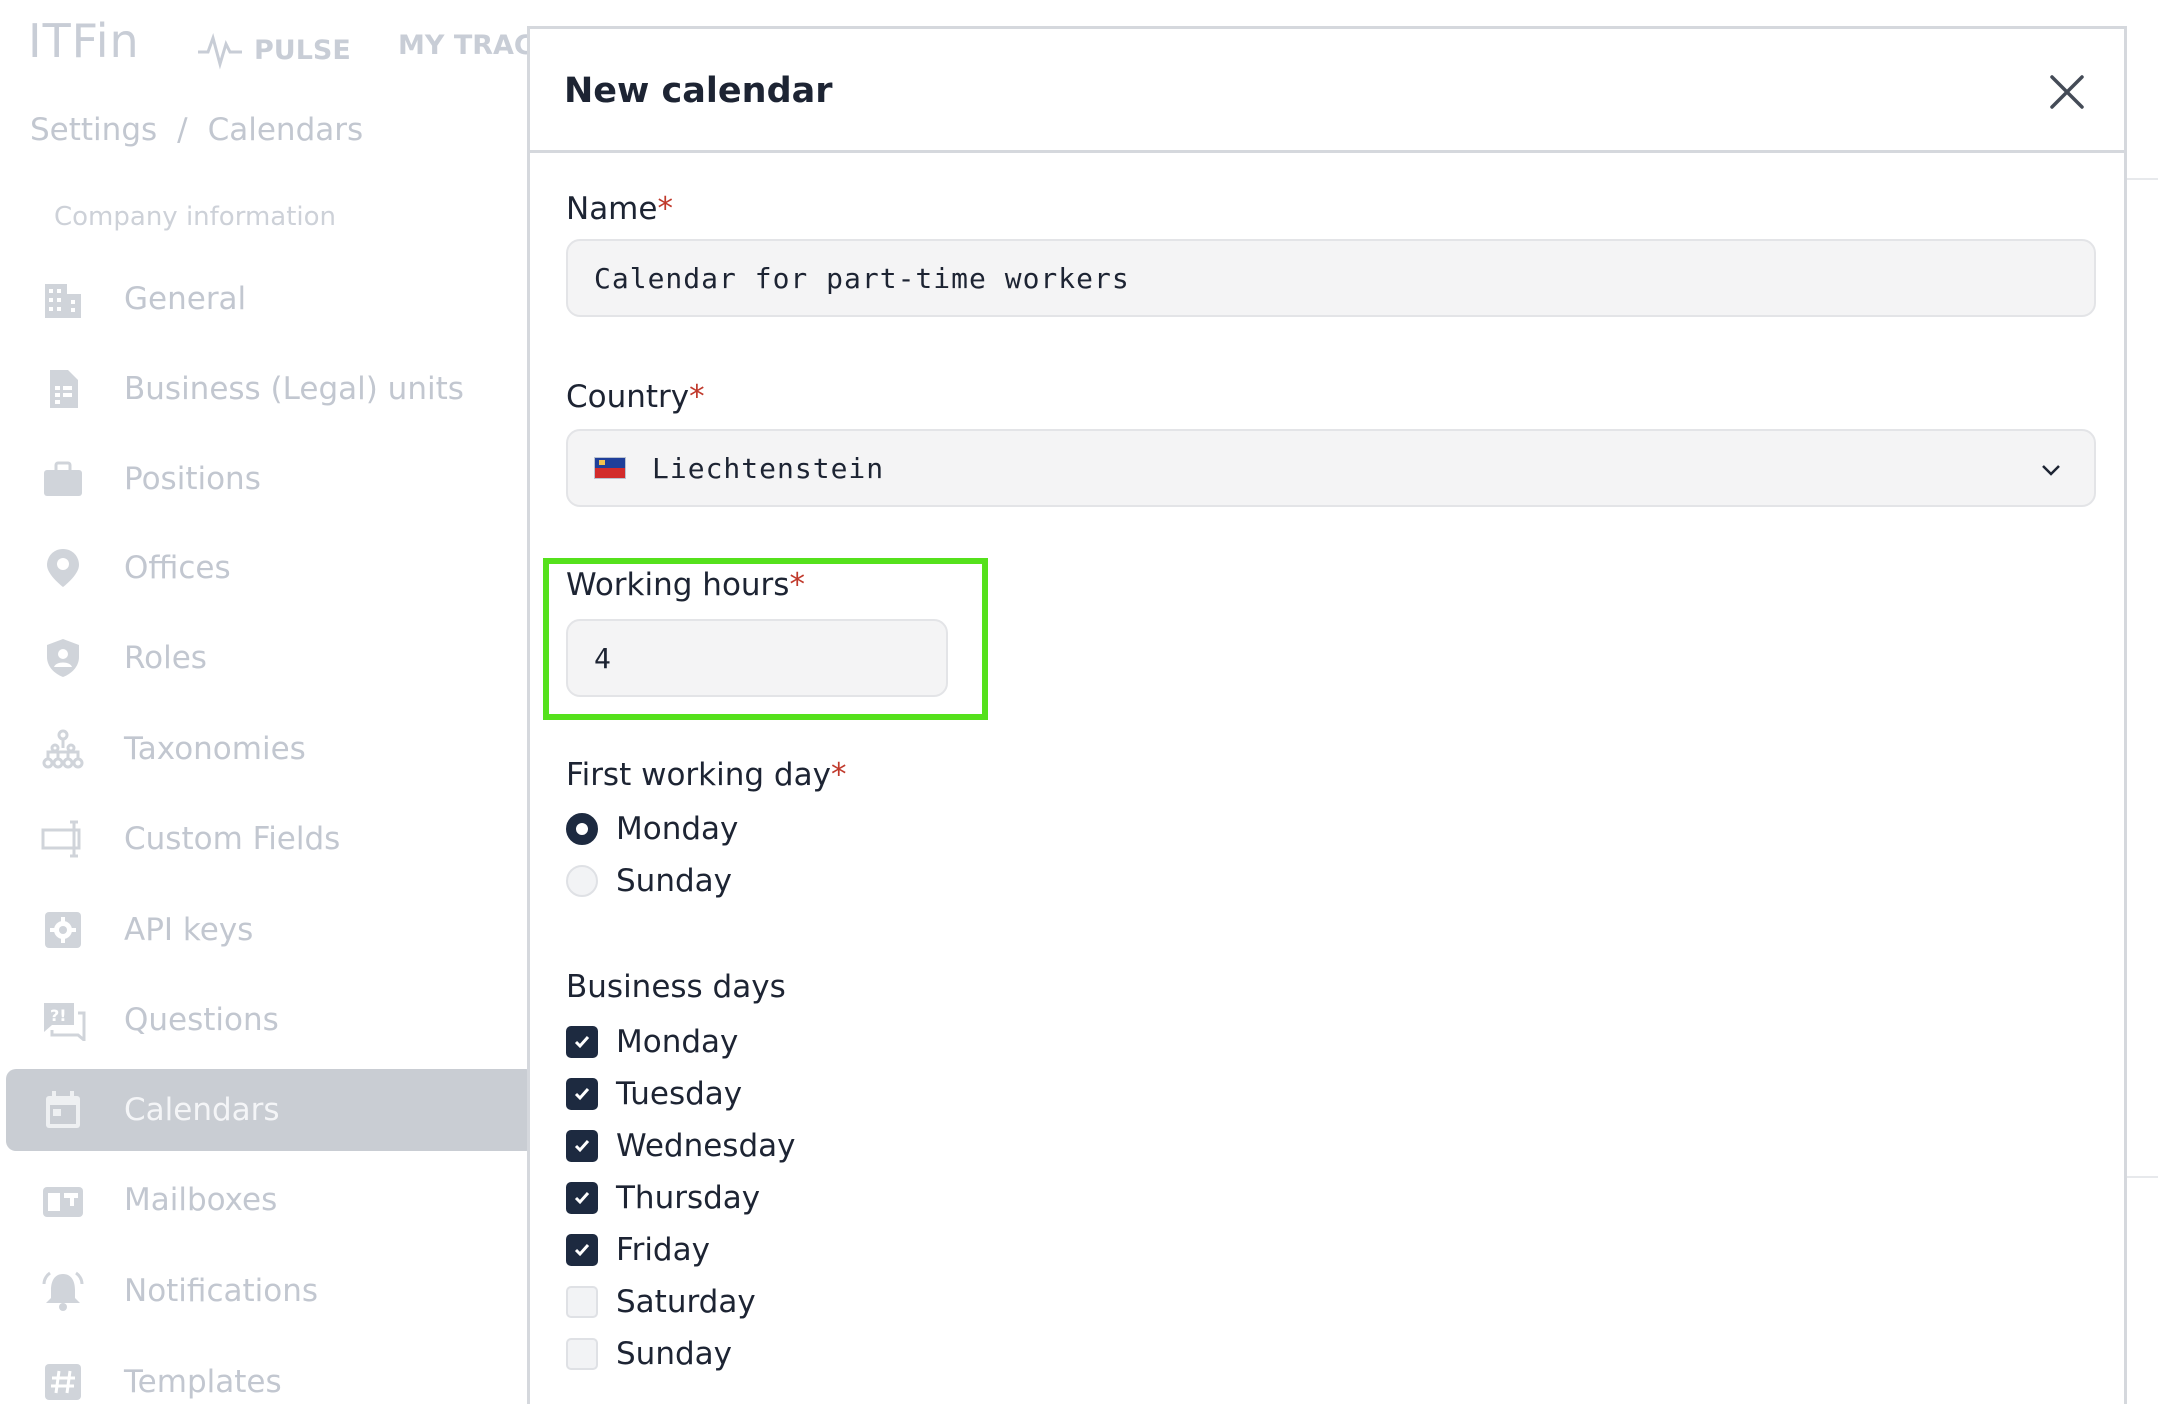 The width and height of the screenshot is (2158, 1404). I want to click on sidebar-item-notifications: Notifications, so click(271, 1291).